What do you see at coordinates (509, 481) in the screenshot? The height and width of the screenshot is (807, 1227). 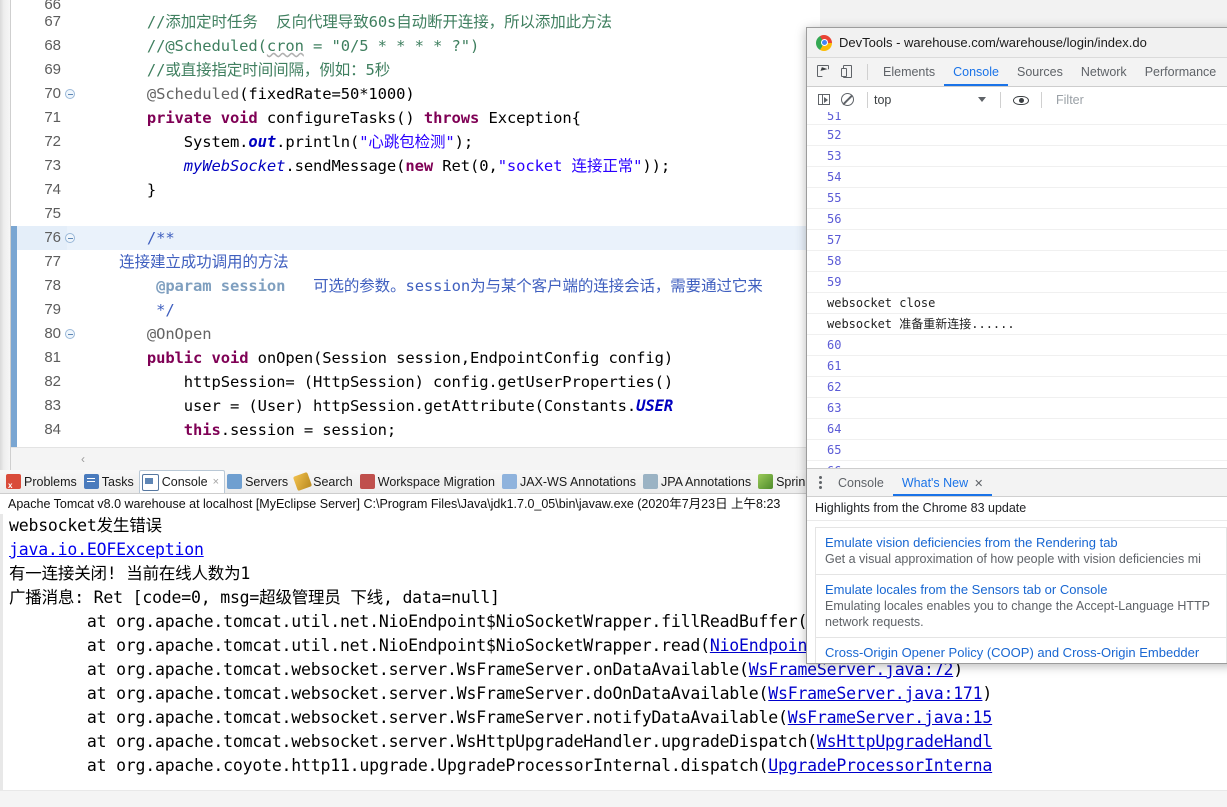 I see `jaxws-annotations-icon` at bounding box center [509, 481].